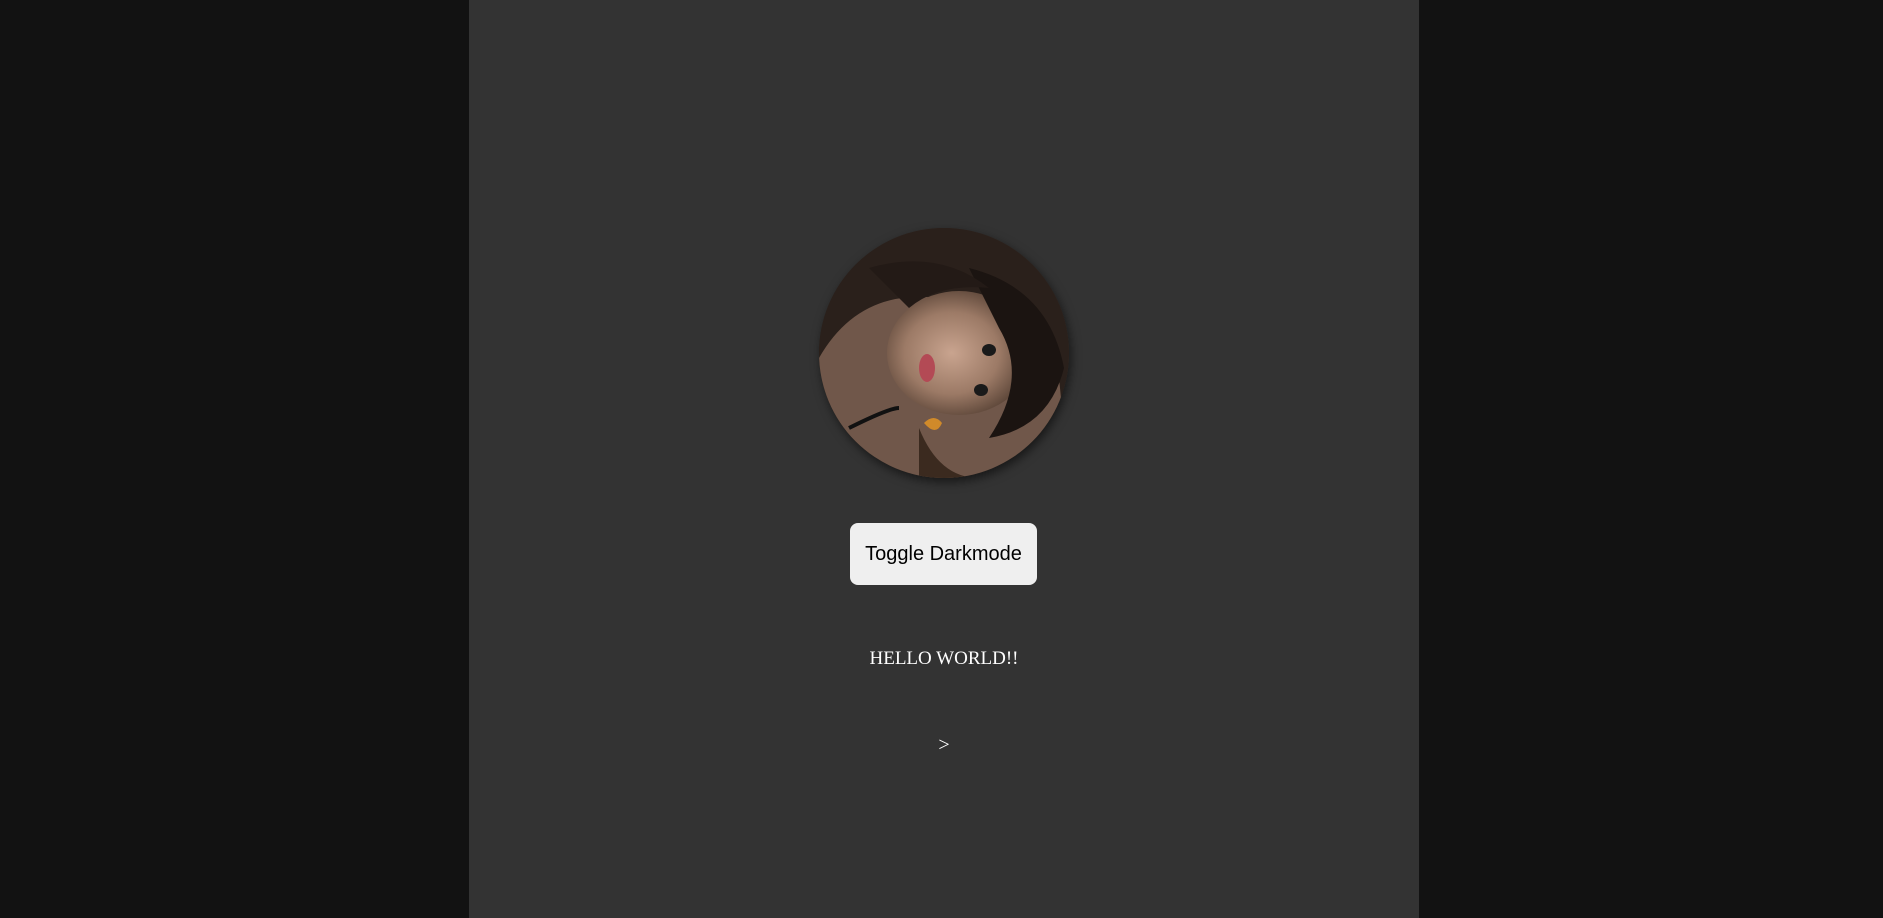 The image size is (1883, 918). Describe the element at coordinates (944, 658) in the screenshot. I see `greeting-heading: HELLO WORLD!!` at that location.